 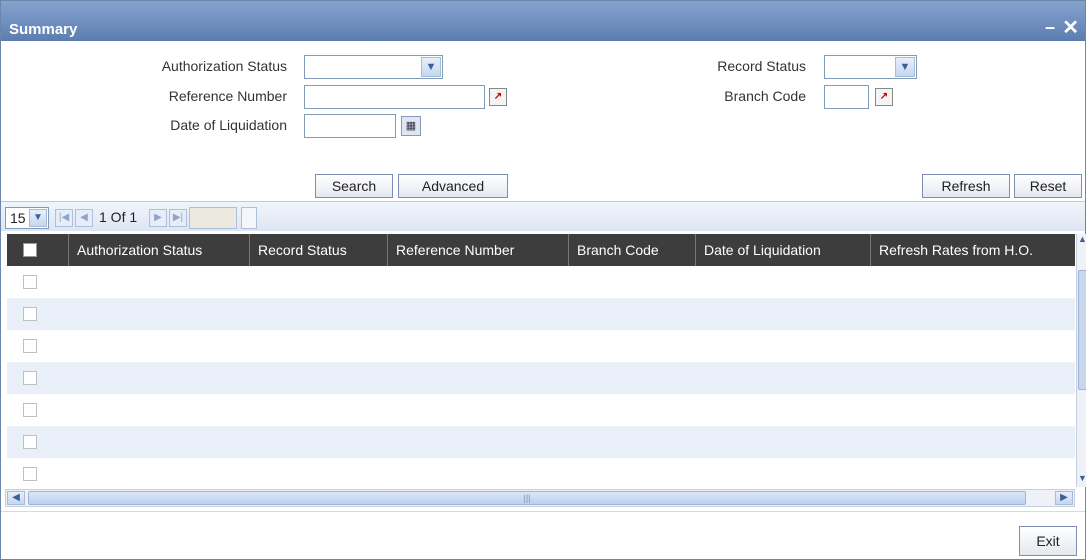 I want to click on date-of-liquidation-input, so click(x=350, y=126).